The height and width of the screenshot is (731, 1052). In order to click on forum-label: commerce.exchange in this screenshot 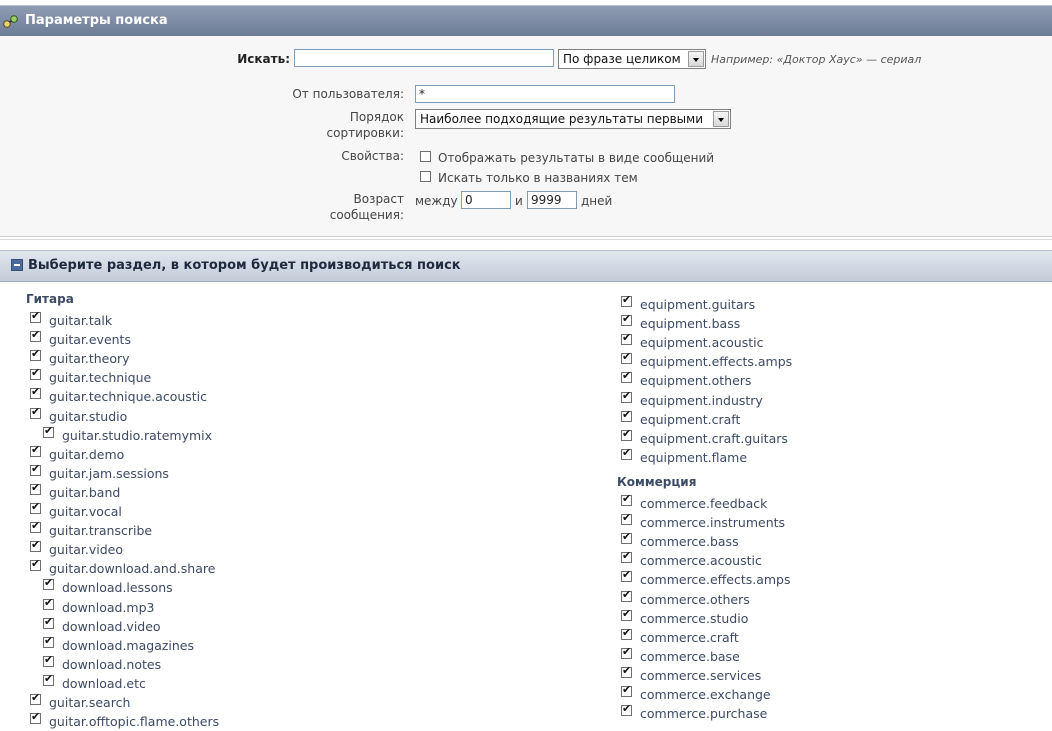, I will do `click(705, 694)`.